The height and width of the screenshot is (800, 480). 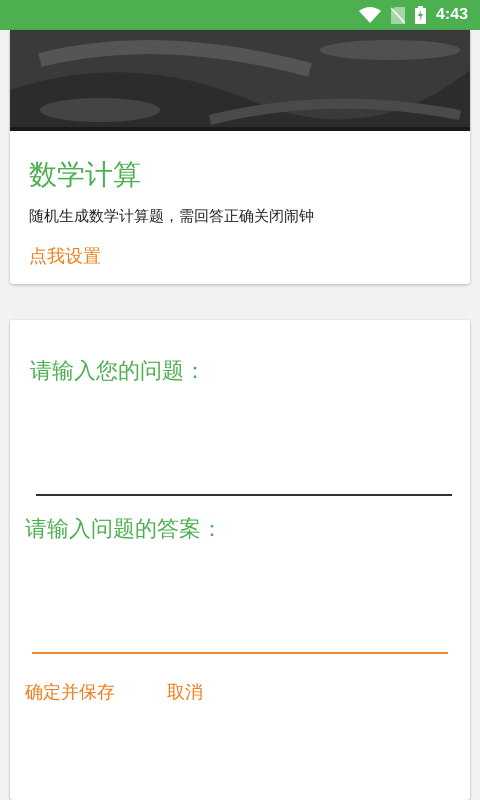 I want to click on card-title: 数学计算, so click(x=85, y=175).